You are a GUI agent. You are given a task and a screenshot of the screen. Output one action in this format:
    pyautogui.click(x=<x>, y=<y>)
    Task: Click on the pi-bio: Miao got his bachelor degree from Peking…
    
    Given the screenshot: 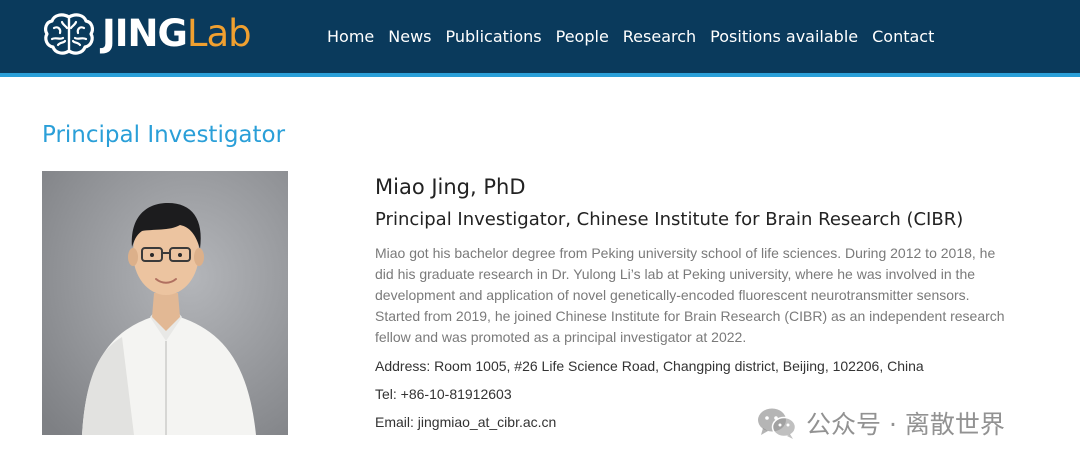 What is the action you would take?
    pyautogui.click(x=690, y=295)
    